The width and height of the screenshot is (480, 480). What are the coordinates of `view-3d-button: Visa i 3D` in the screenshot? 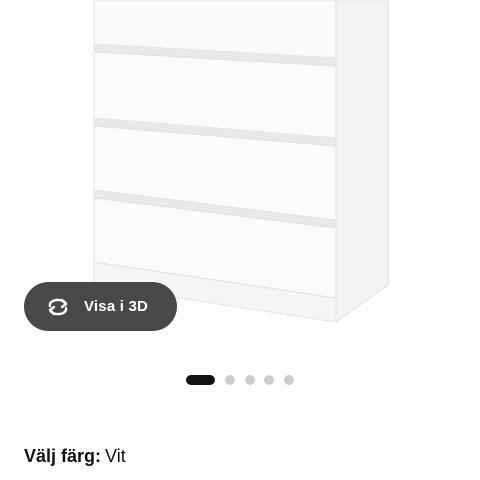 It's located at (100, 306).